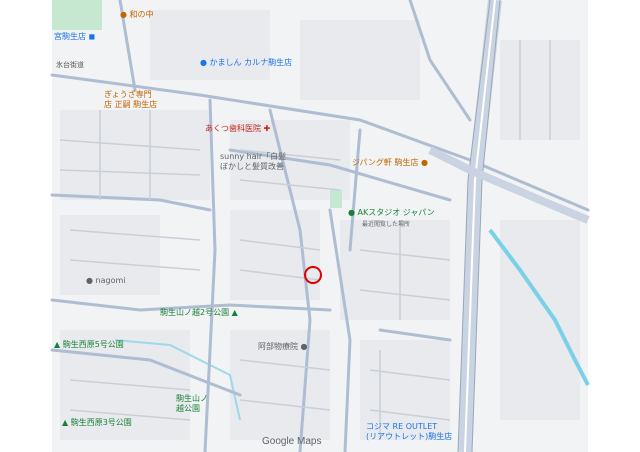  Describe the element at coordinates (390, 163) in the screenshot. I see `poi-zipang: ジパング軒 駒生店 ●` at that location.